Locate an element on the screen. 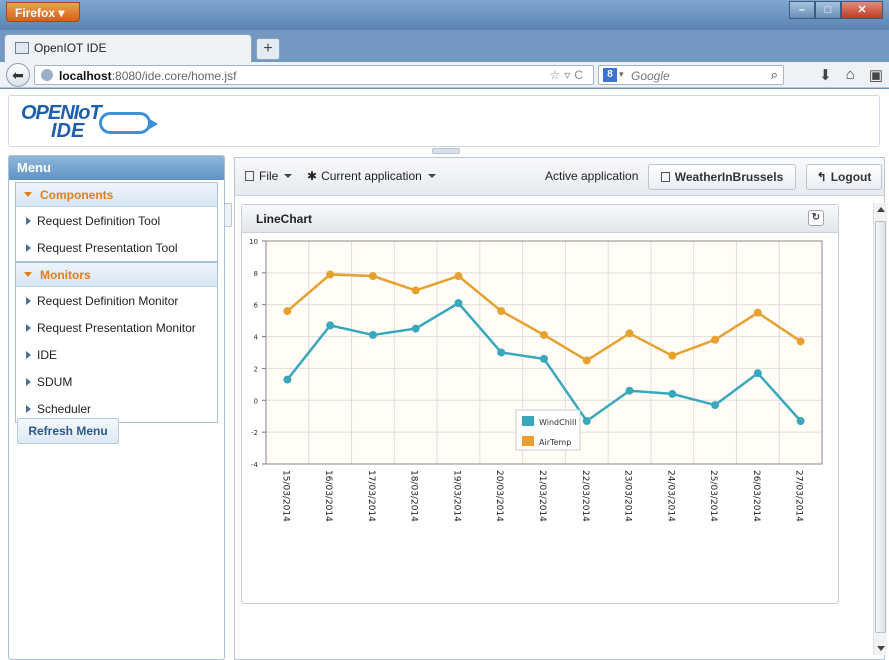 Image resolution: width=889 pixels, height=660 pixels. x-tick-label: 16/03/2014 is located at coordinates (328, 496).